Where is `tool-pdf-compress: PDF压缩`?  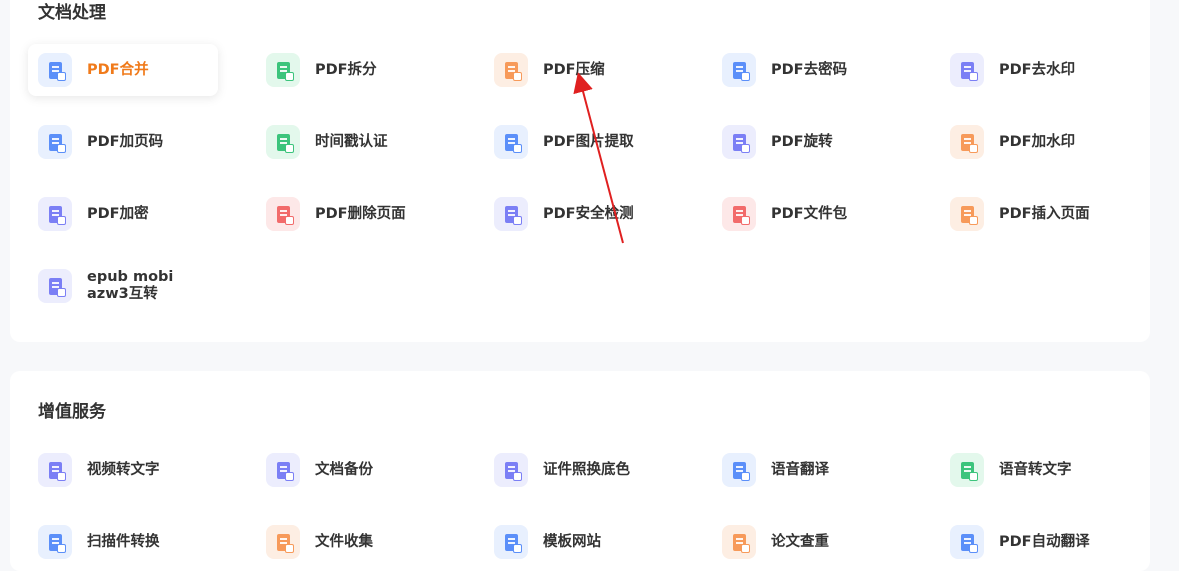 tool-pdf-compress: PDF压缩 is located at coordinates (579, 70).